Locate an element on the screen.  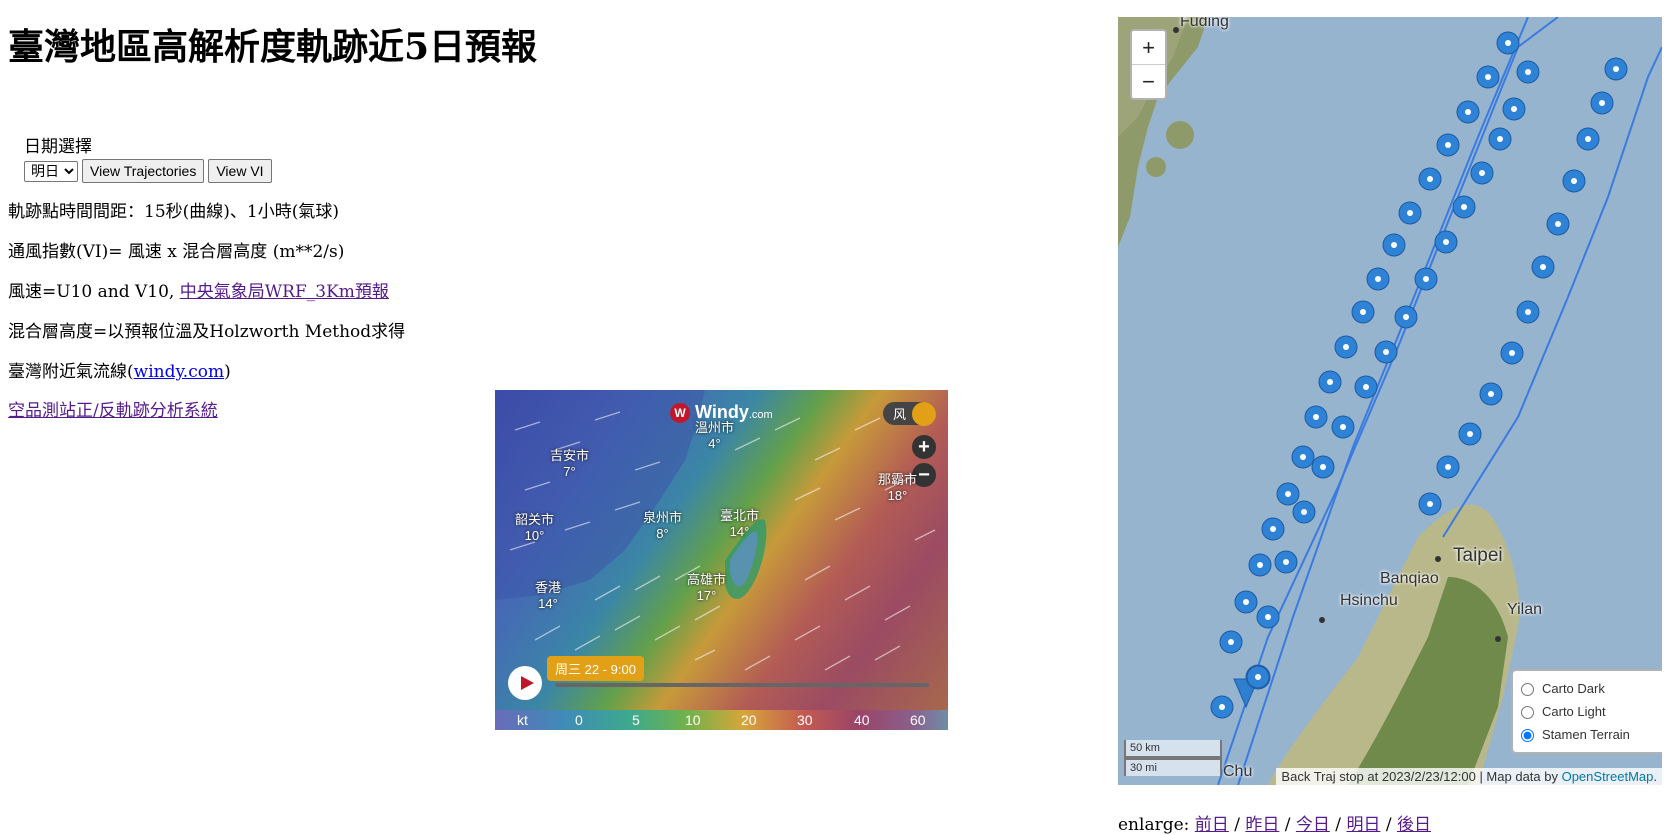
city-temp: 18° is located at coordinates (897, 495).